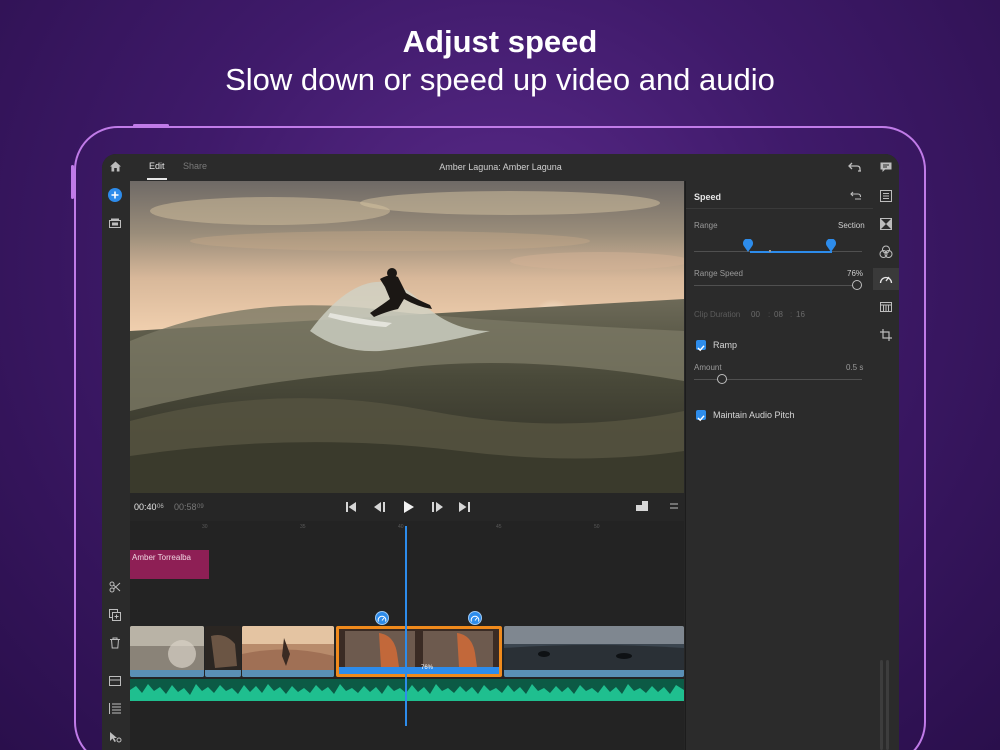  Describe the element at coordinates (115, 737) in the screenshot. I see `select-tool-icon` at that location.